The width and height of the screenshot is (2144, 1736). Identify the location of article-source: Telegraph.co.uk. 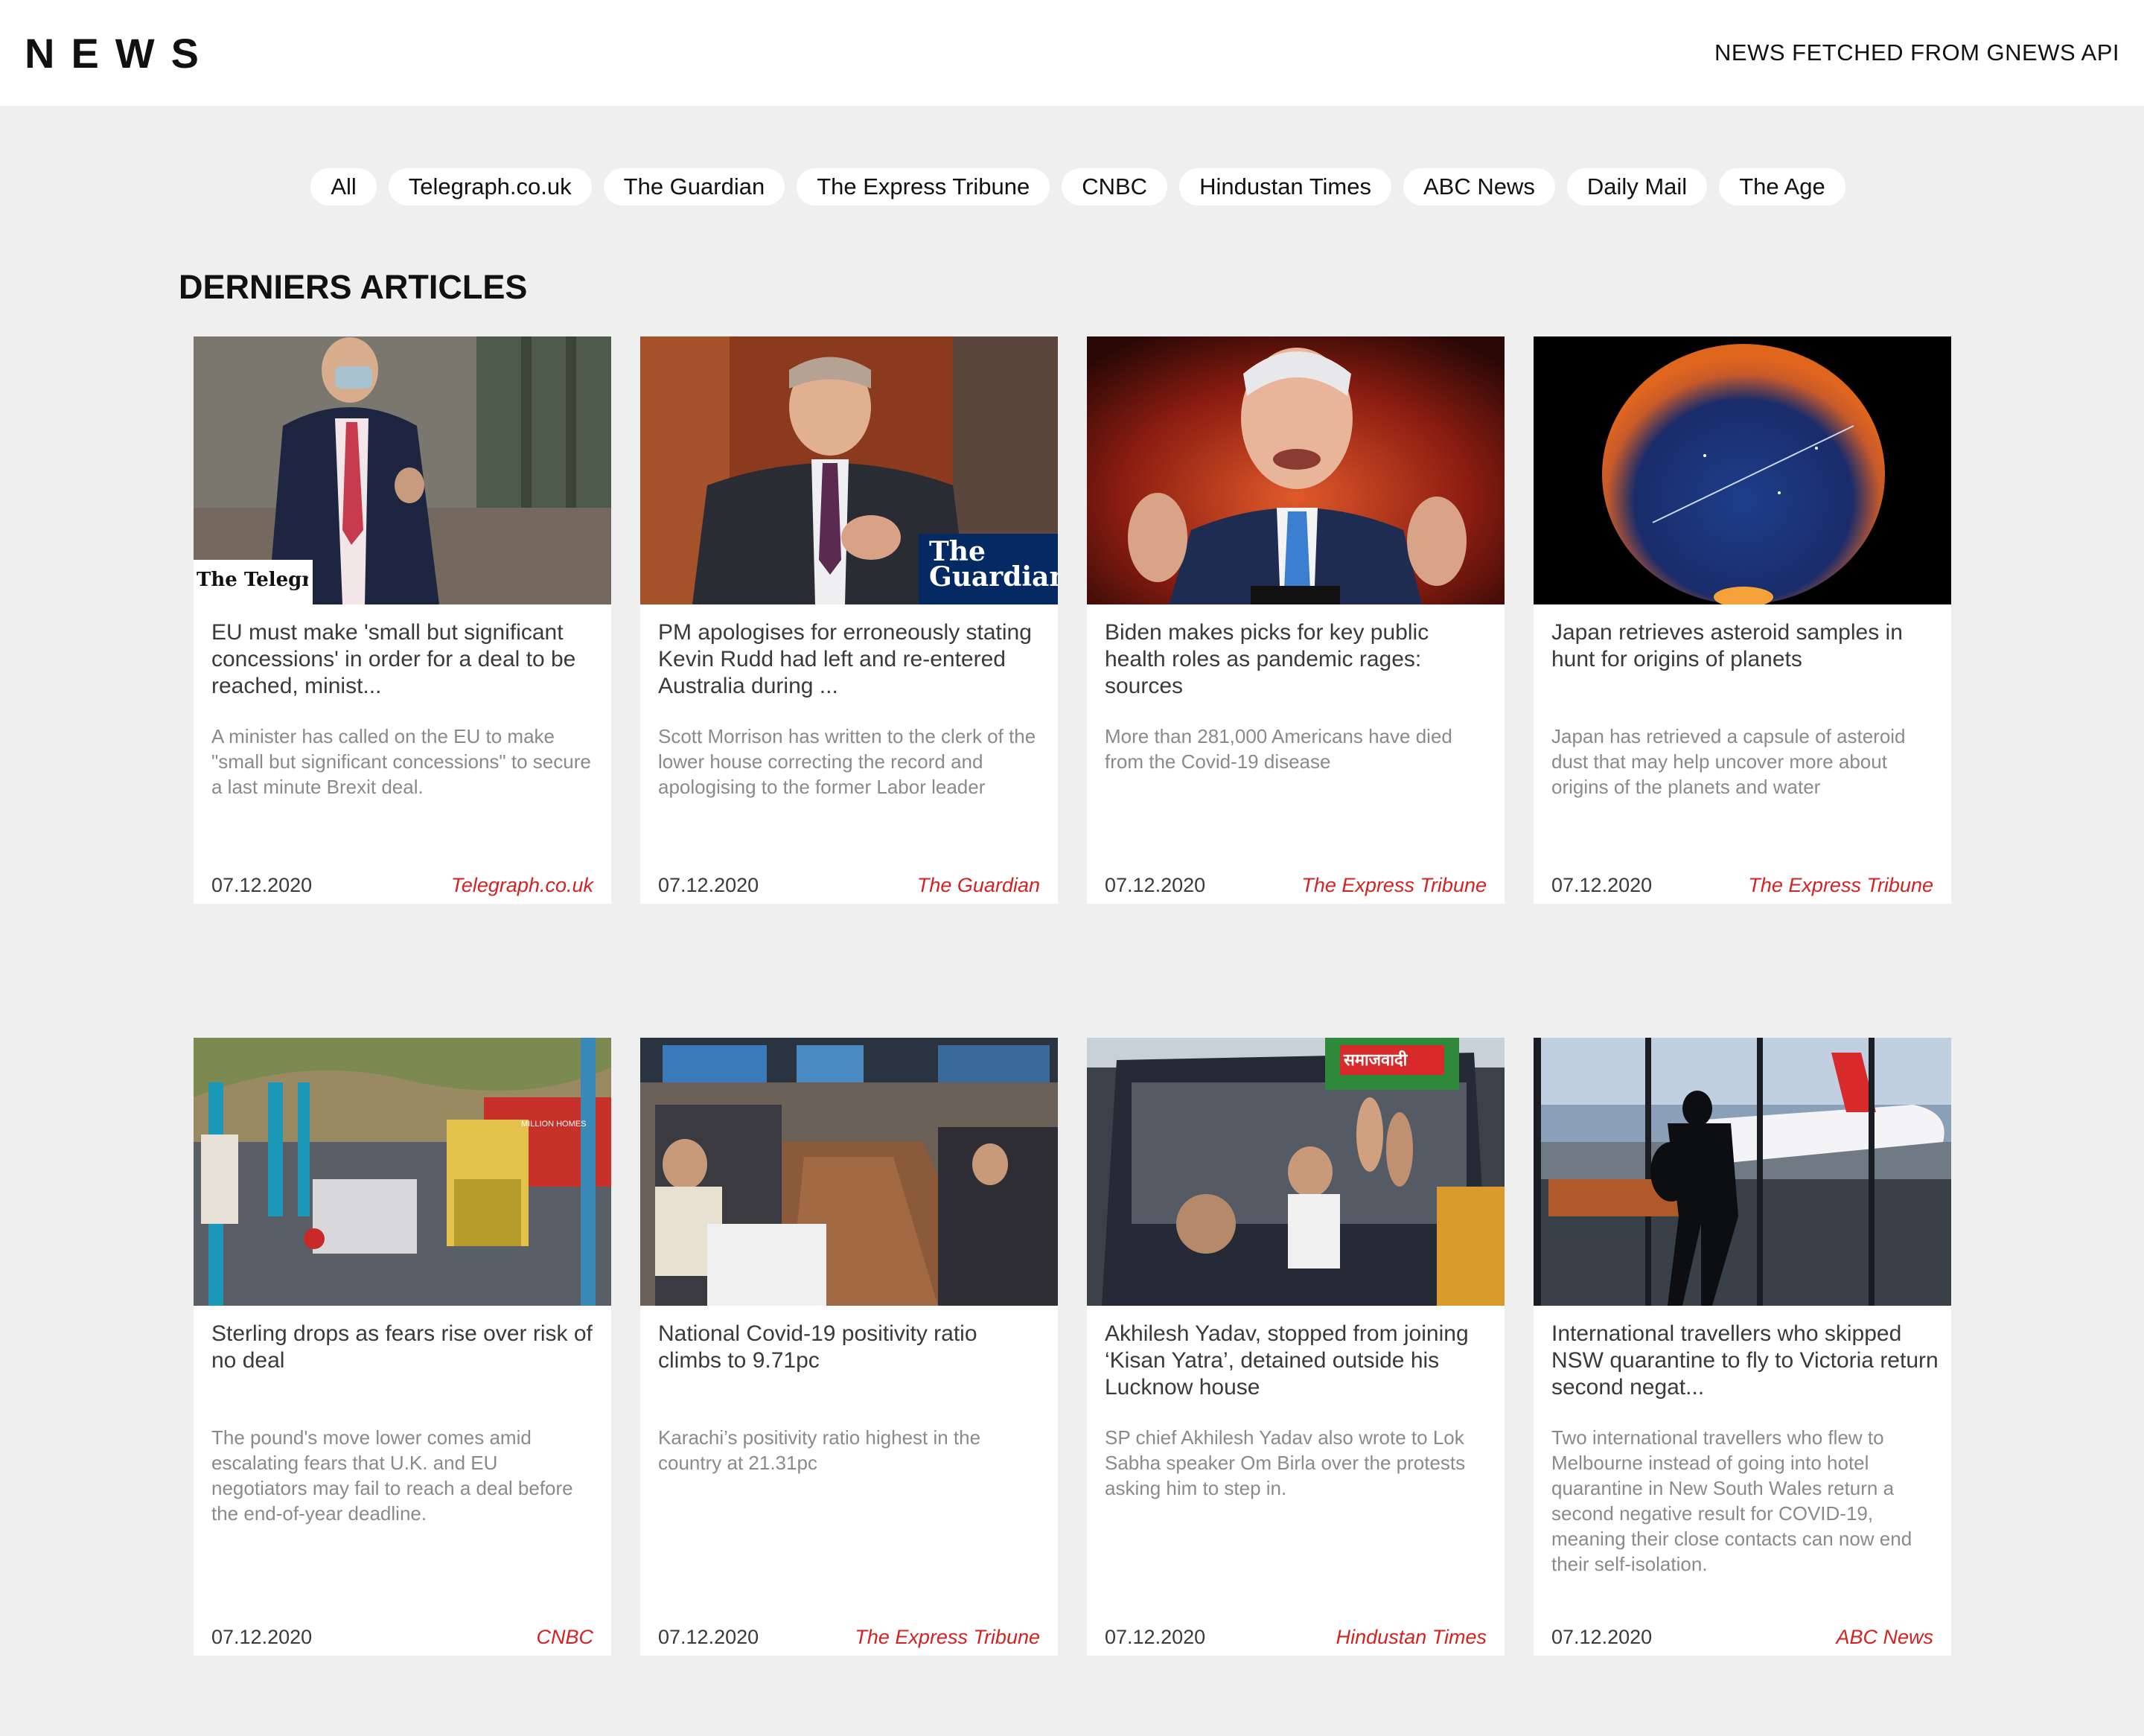
(522, 885).